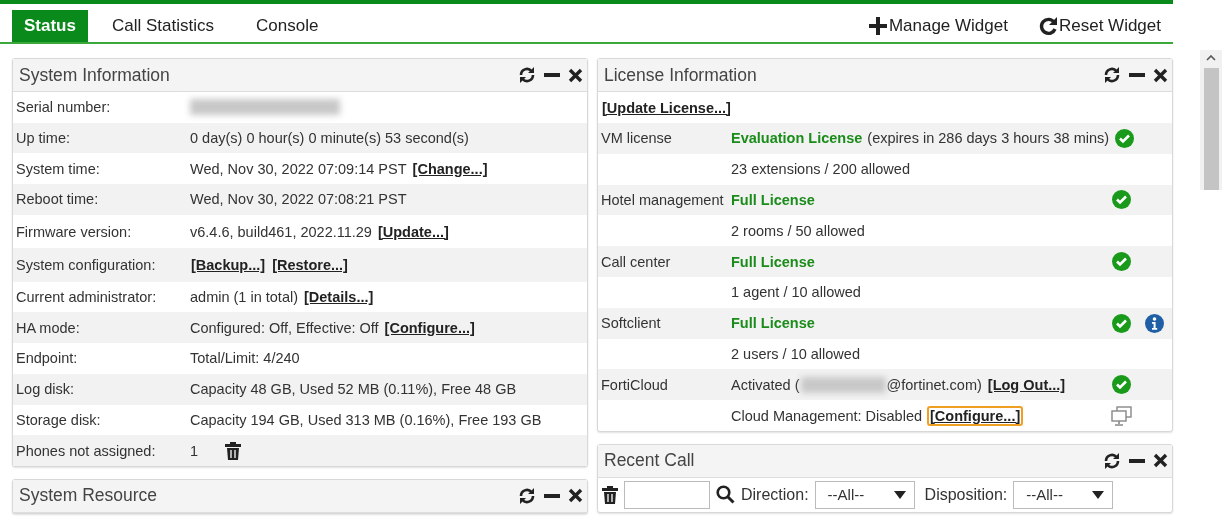  Describe the element at coordinates (64, 107) in the screenshot. I see `field-label: Serial number:` at that location.